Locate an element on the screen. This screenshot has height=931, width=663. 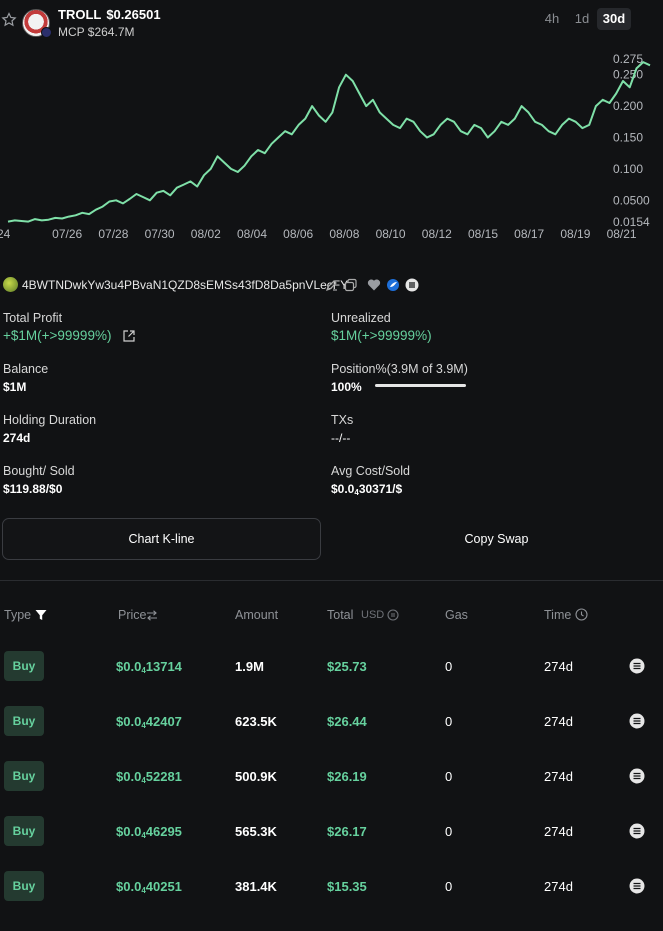
y-tick-label: 0.0500 is located at coordinates (631, 200).